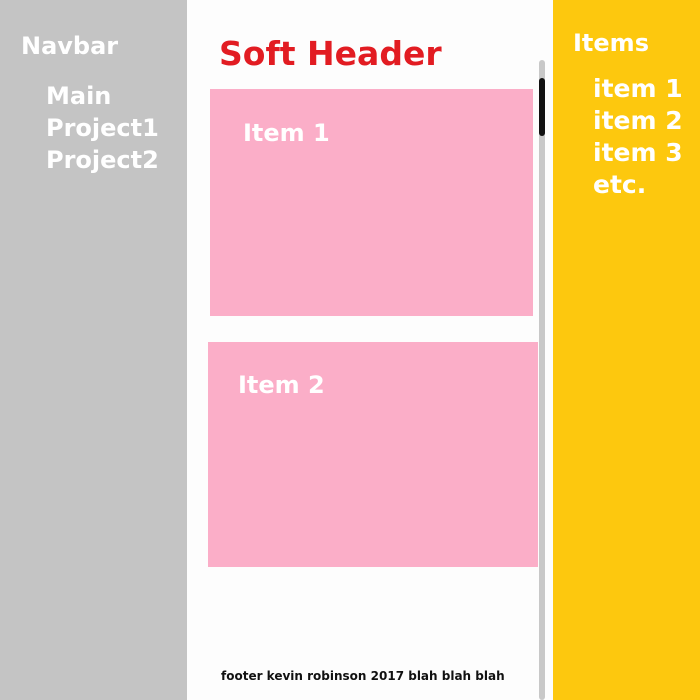 This screenshot has width=700, height=700. What do you see at coordinates (638, 120) in the screenshot?
I see `list-item: item 2` at bounding box center [638, 120].